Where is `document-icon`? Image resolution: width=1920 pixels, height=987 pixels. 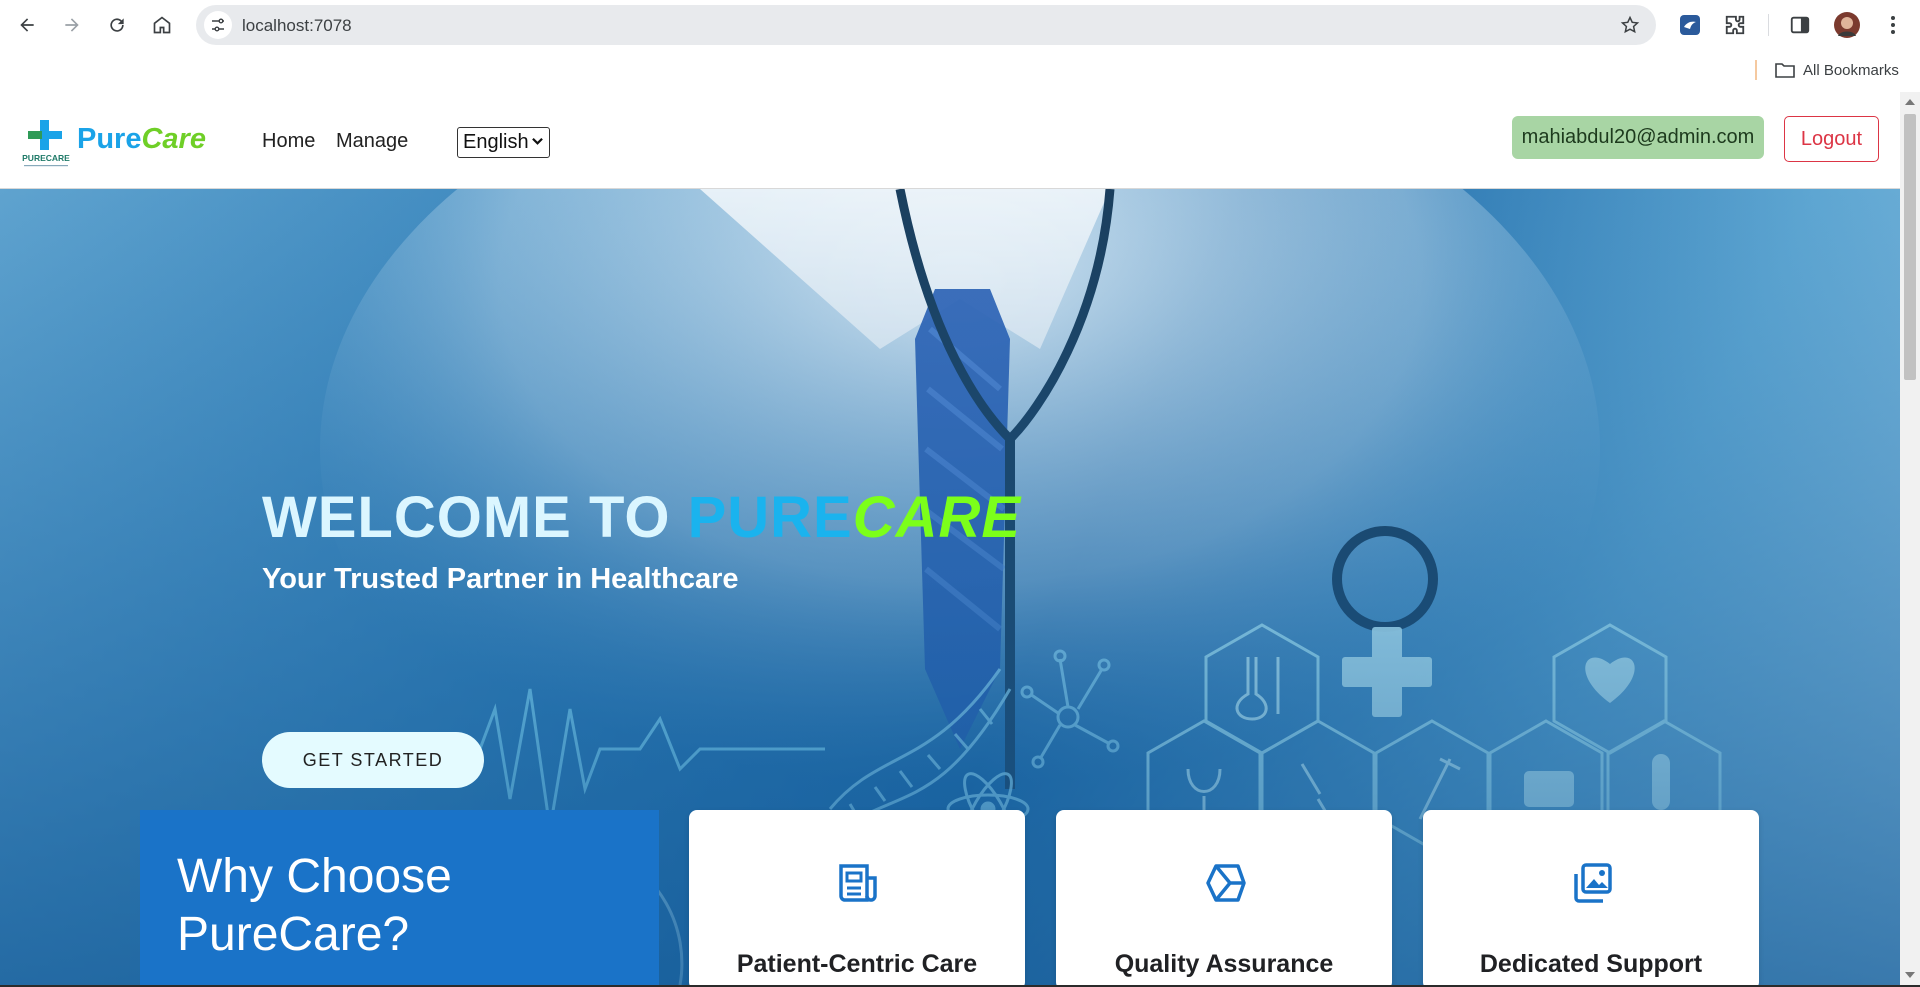 document-icon is located at coordinates (858, 883).